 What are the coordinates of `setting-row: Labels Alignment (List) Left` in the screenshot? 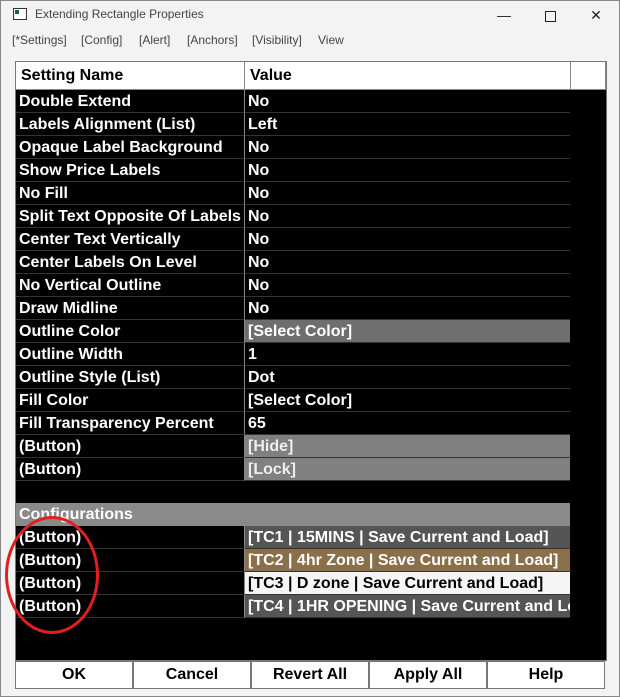 It's located at (311, 124).